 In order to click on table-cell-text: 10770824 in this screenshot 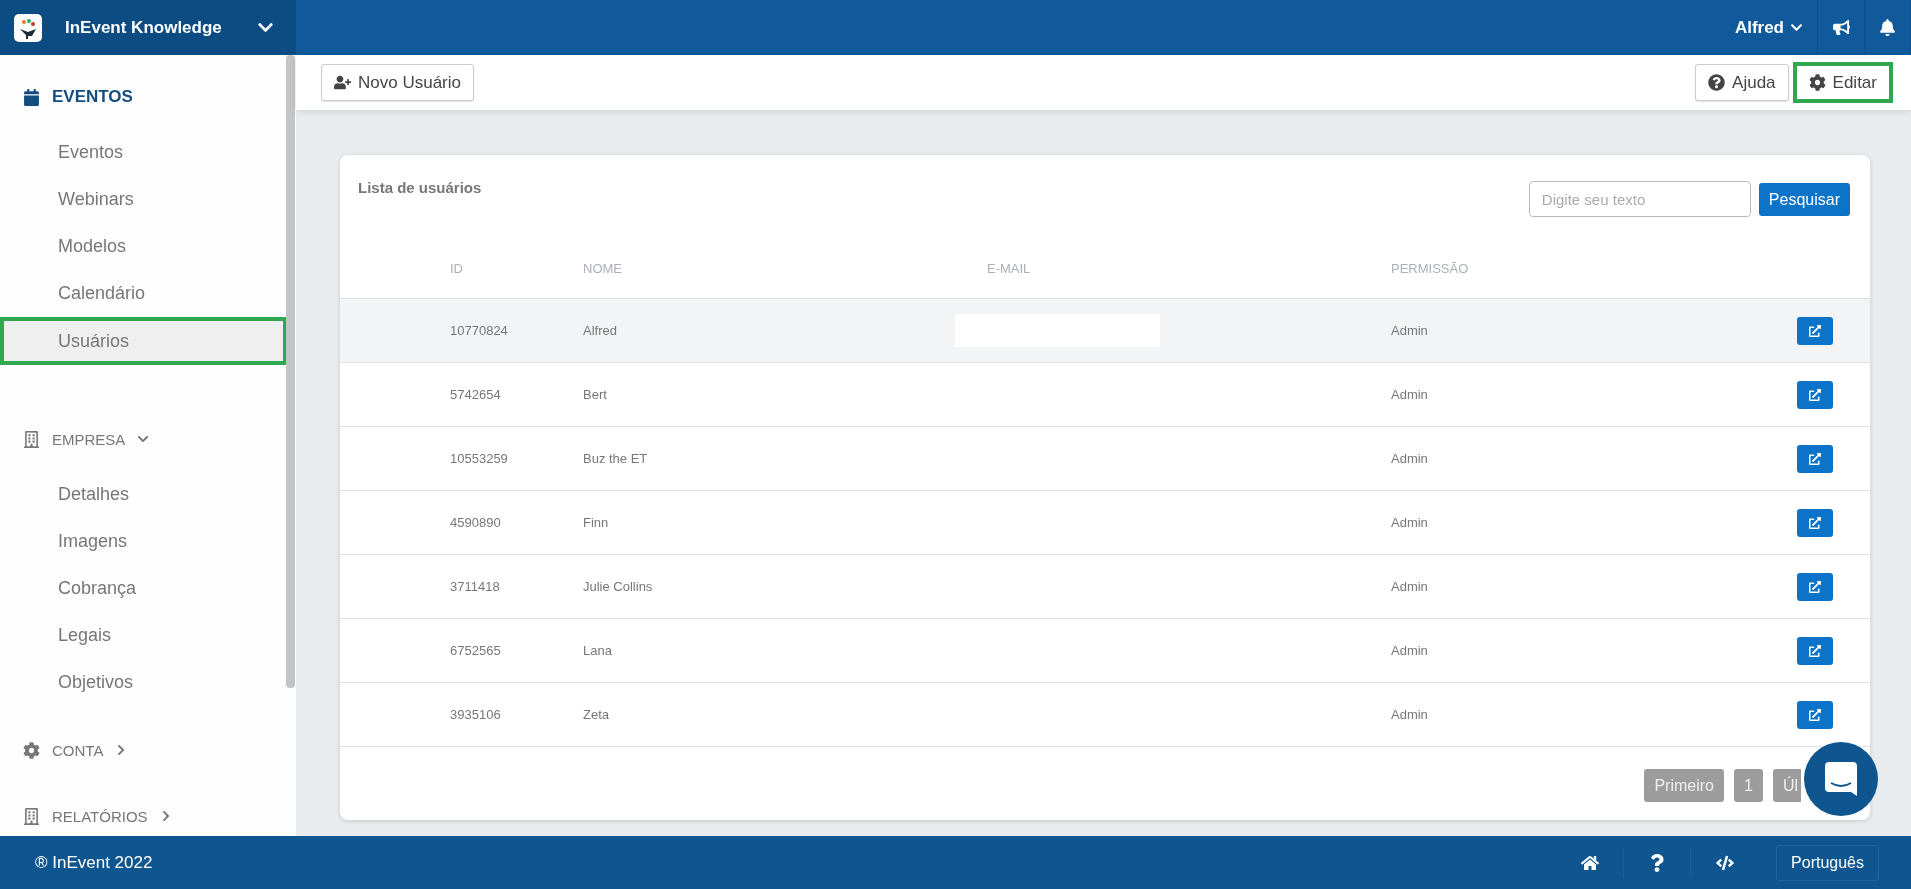, I will do `click(479, 330)`.